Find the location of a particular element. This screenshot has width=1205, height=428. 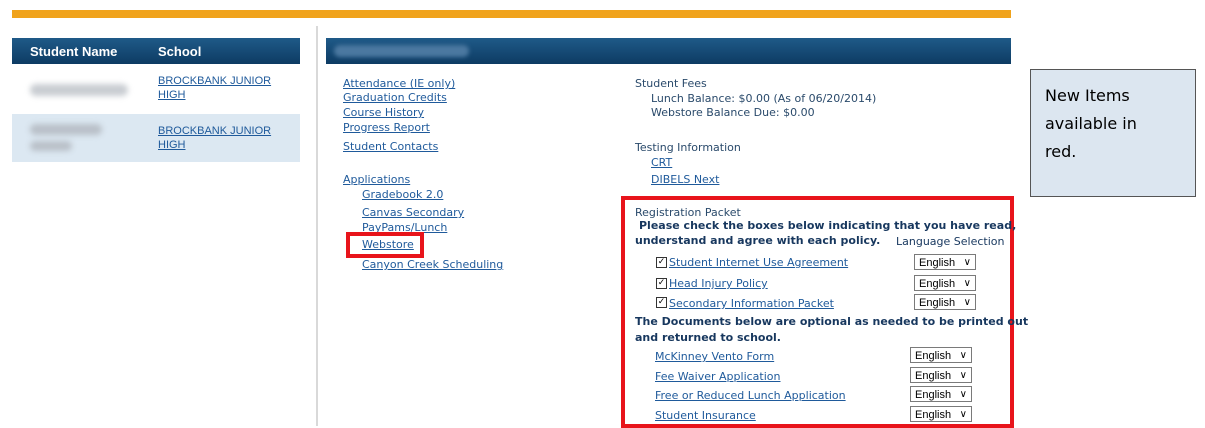

student-title-redacted is located at coordinates (401, 51).